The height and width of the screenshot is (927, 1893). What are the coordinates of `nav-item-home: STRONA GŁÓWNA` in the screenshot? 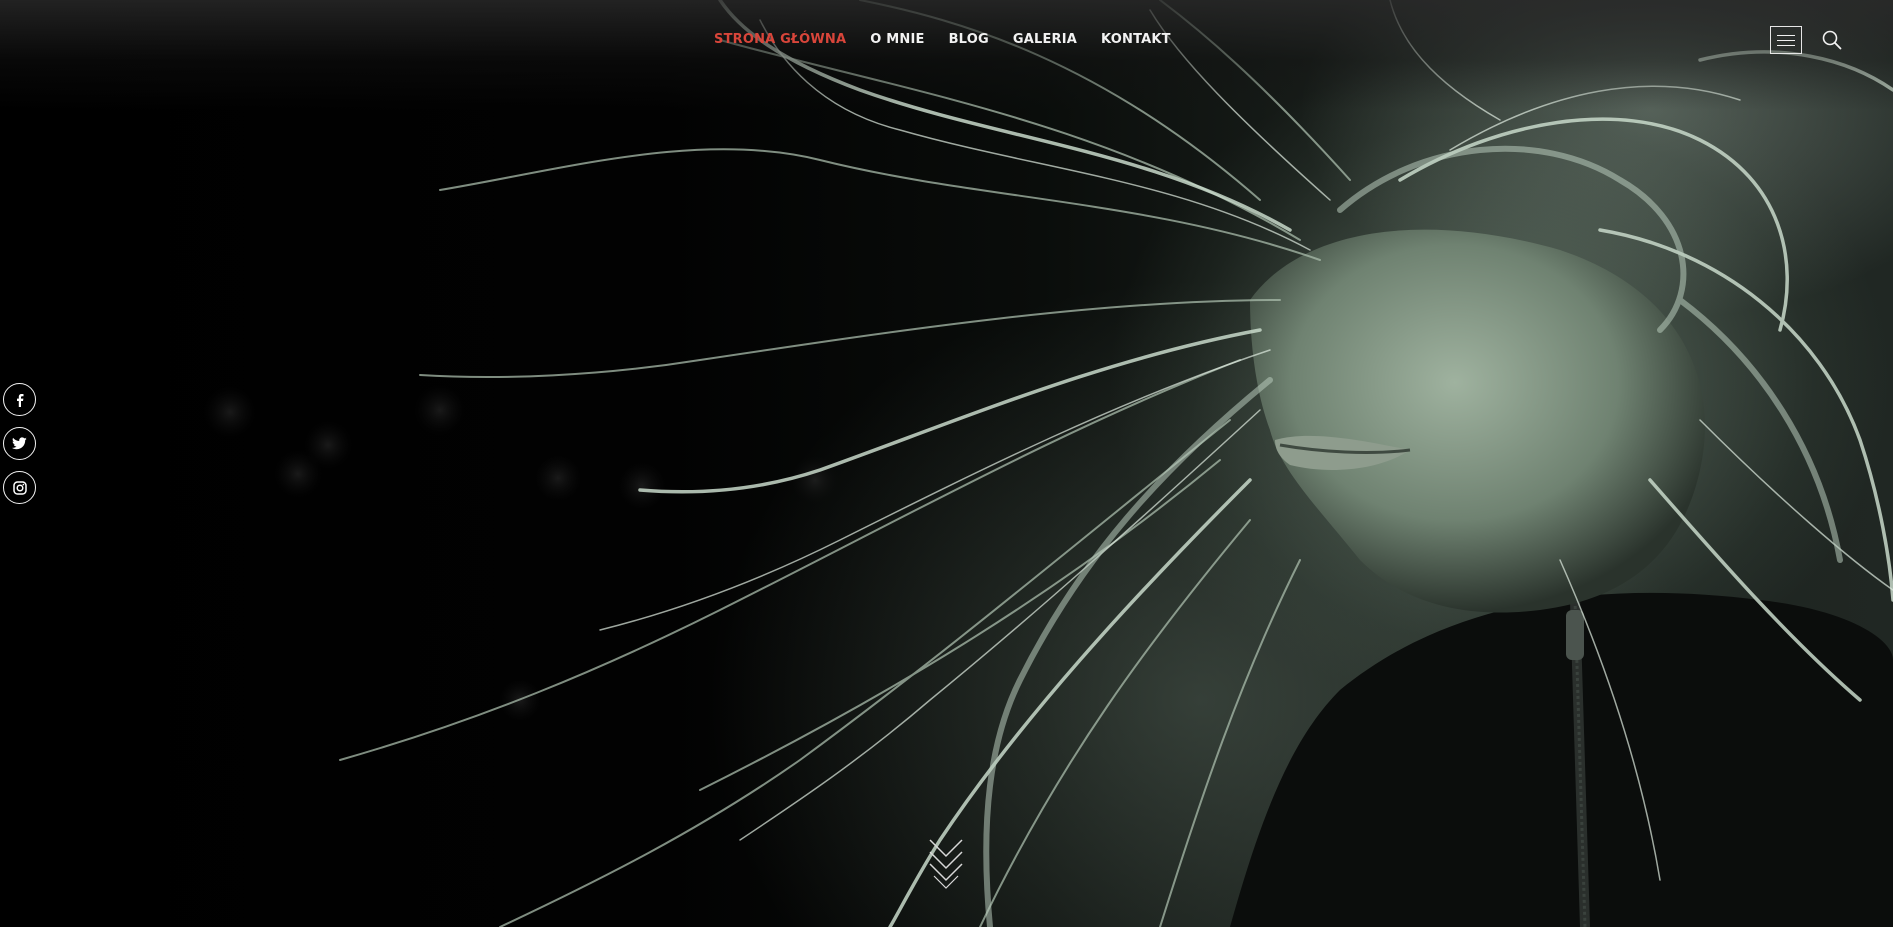 It's located at (780, 37).